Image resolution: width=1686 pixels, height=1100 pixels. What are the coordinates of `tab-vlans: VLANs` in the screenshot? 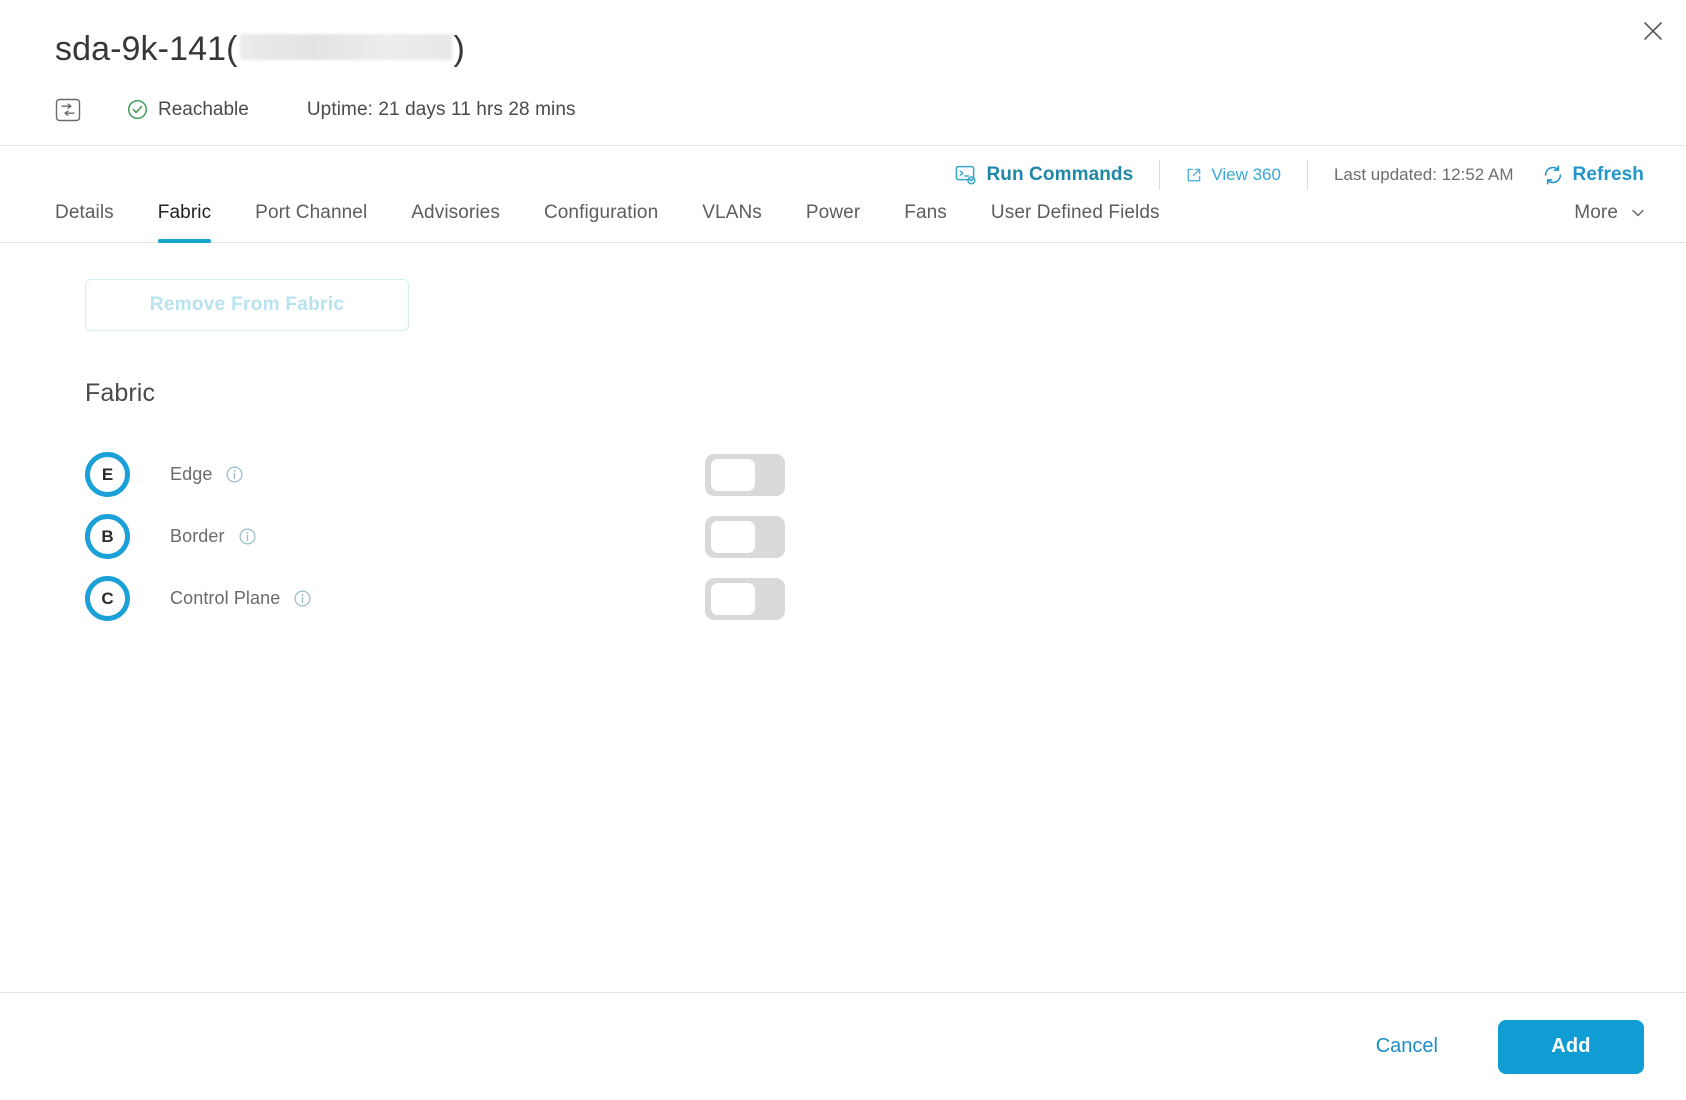 It's located at (732, 219).